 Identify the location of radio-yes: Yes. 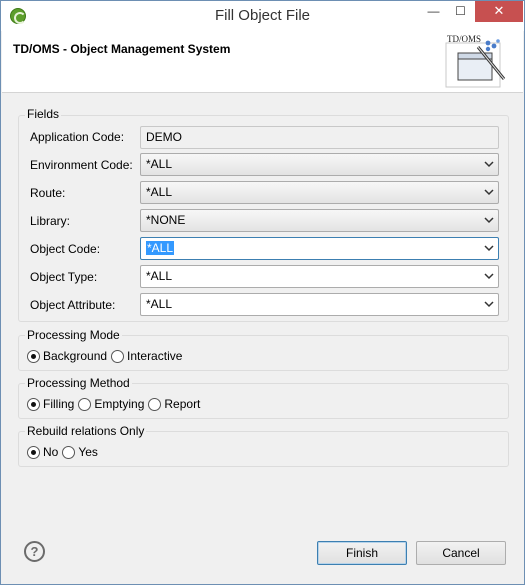
(80, 452).